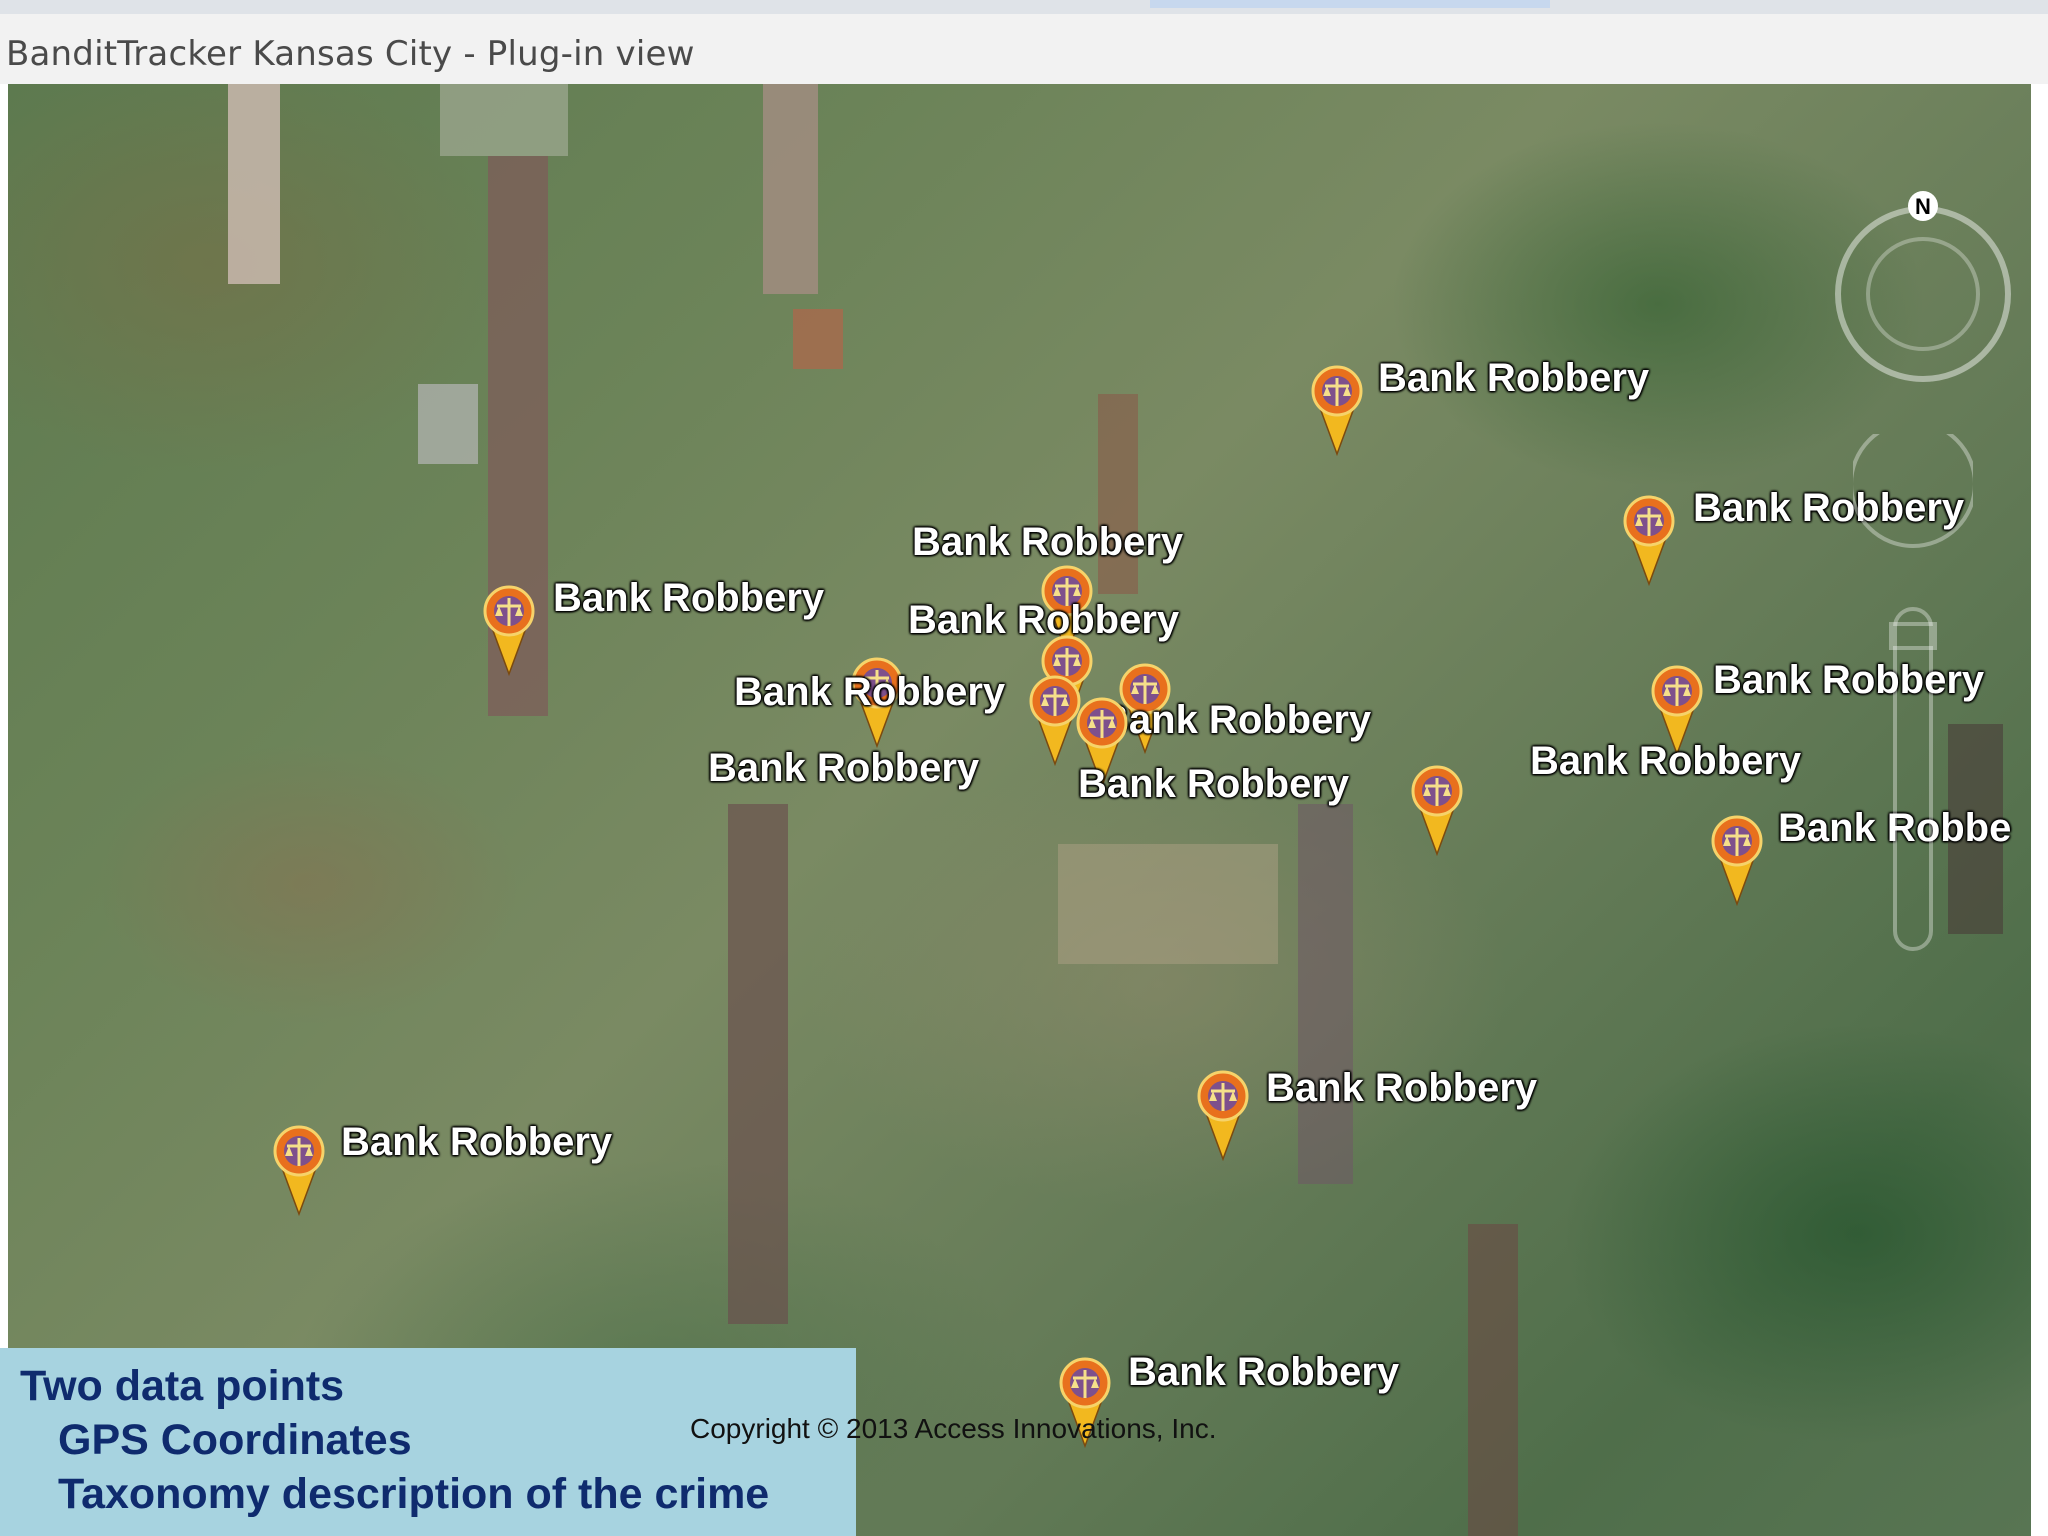  I want to click on zoom-slider, so click(1913, 714).